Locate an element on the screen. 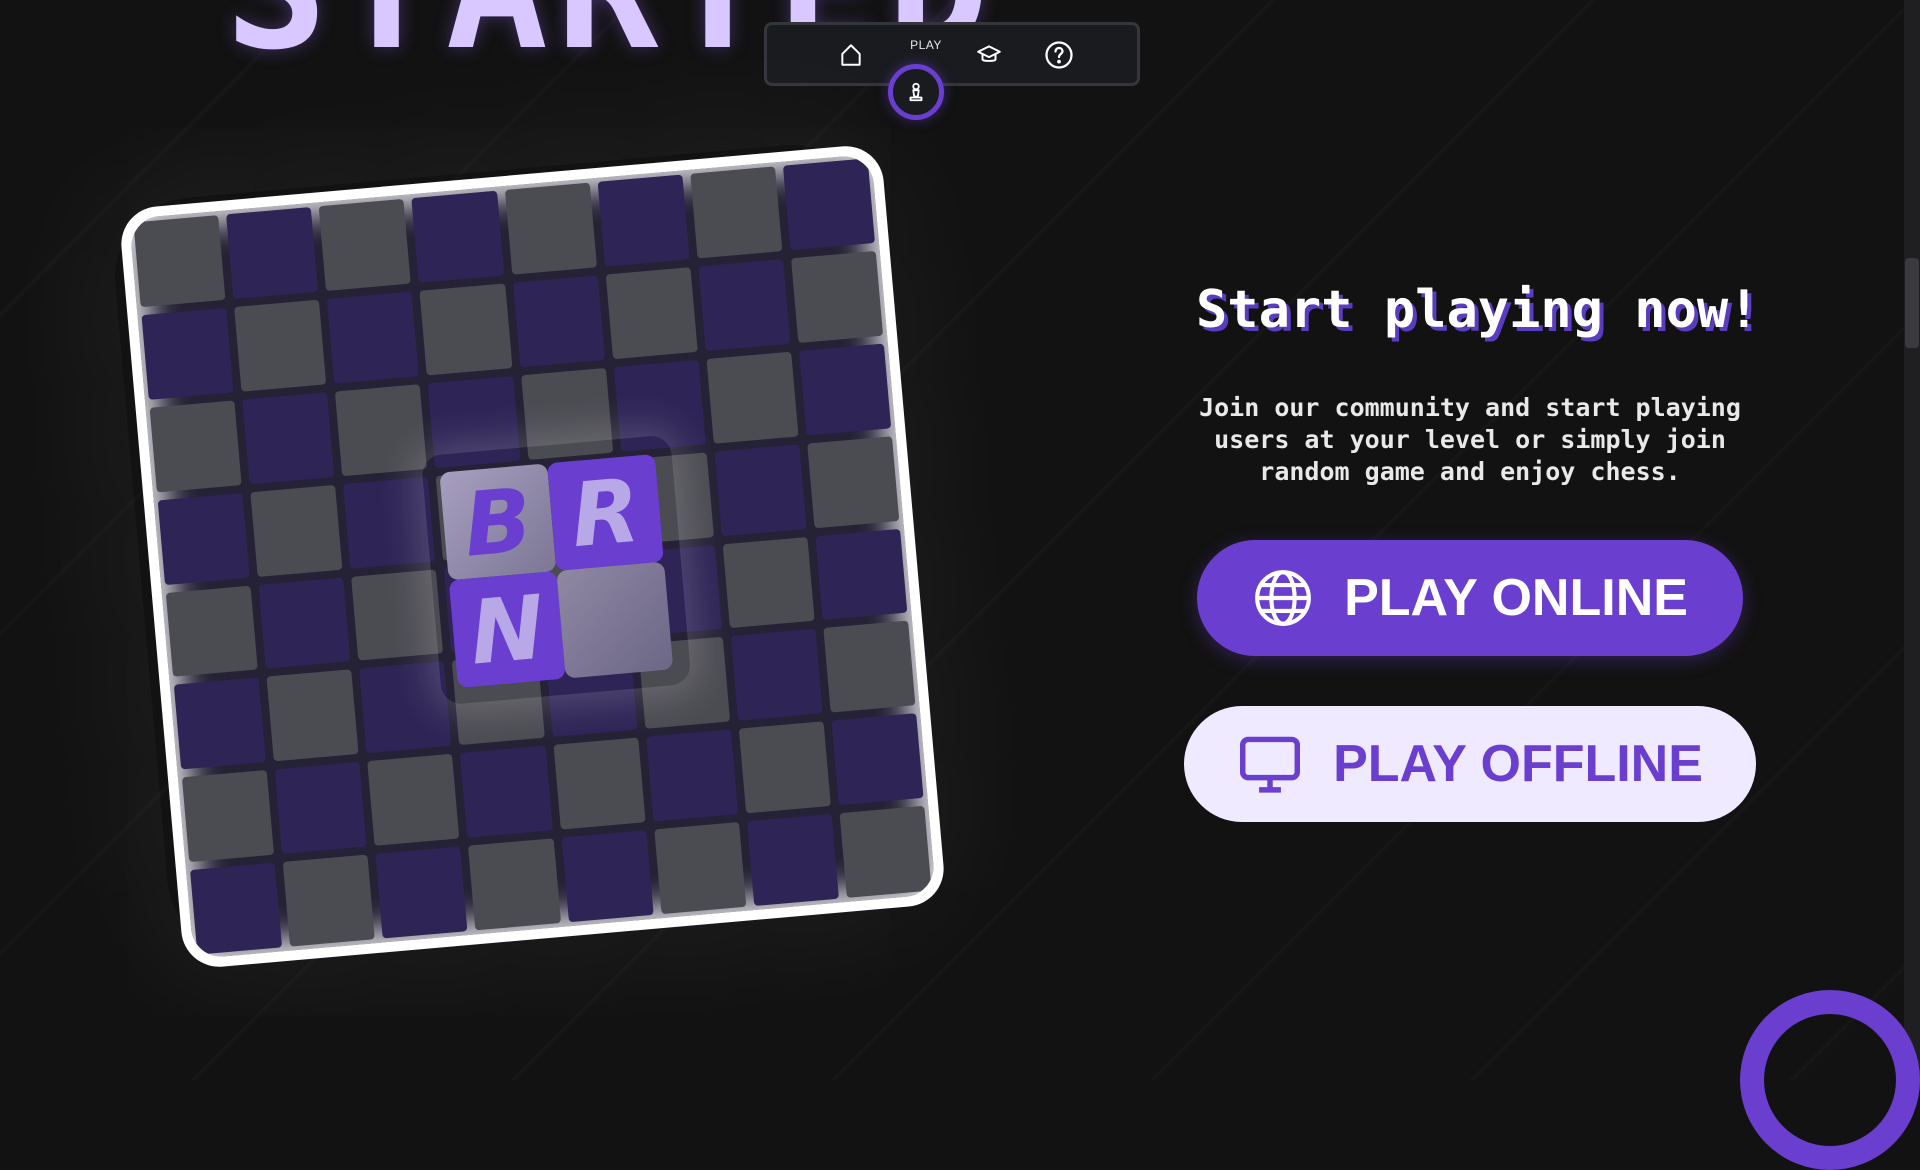 The image size is (1920, 1170). nav-play-button is located at coordinates (916, 92).